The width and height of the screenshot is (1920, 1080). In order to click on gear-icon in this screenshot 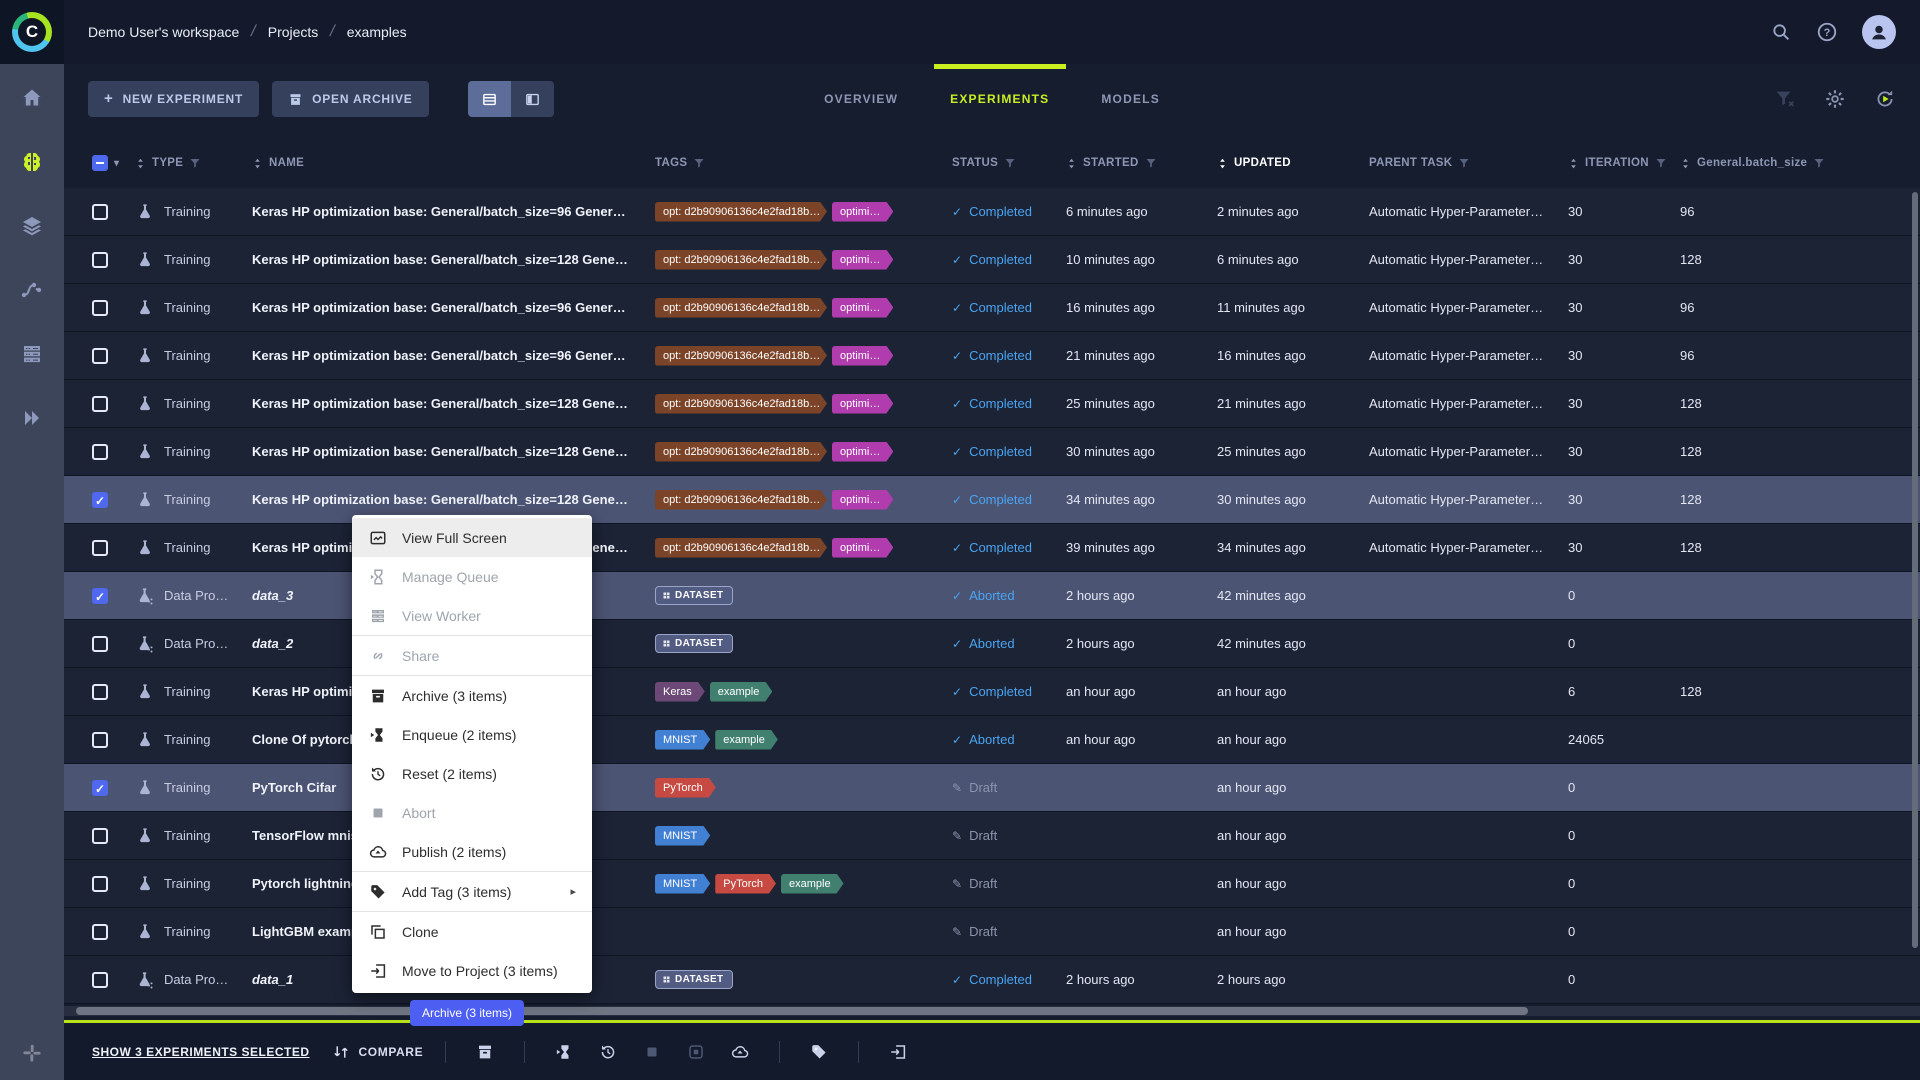, I will do `click(1835, 99)`.